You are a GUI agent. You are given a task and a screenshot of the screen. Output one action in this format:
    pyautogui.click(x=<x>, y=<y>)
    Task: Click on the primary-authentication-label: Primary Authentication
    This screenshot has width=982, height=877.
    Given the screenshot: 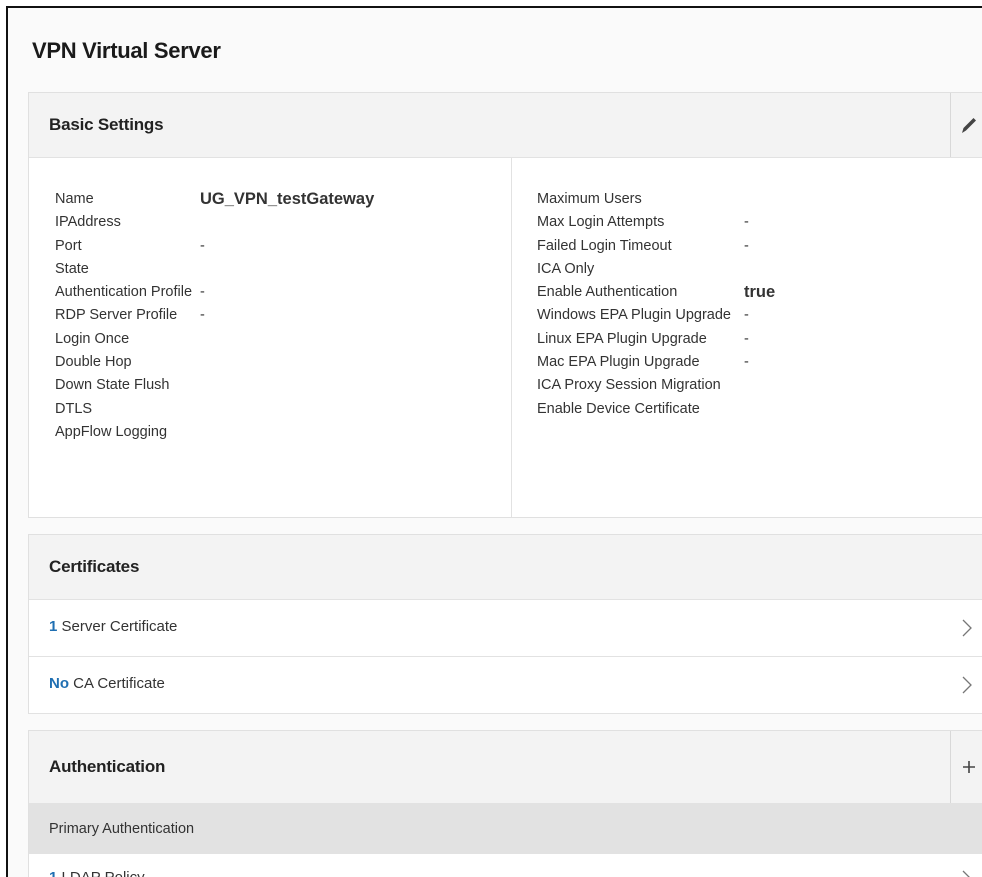 What is the action you would take?
    pyautogui.click(x=122, y=829)
    